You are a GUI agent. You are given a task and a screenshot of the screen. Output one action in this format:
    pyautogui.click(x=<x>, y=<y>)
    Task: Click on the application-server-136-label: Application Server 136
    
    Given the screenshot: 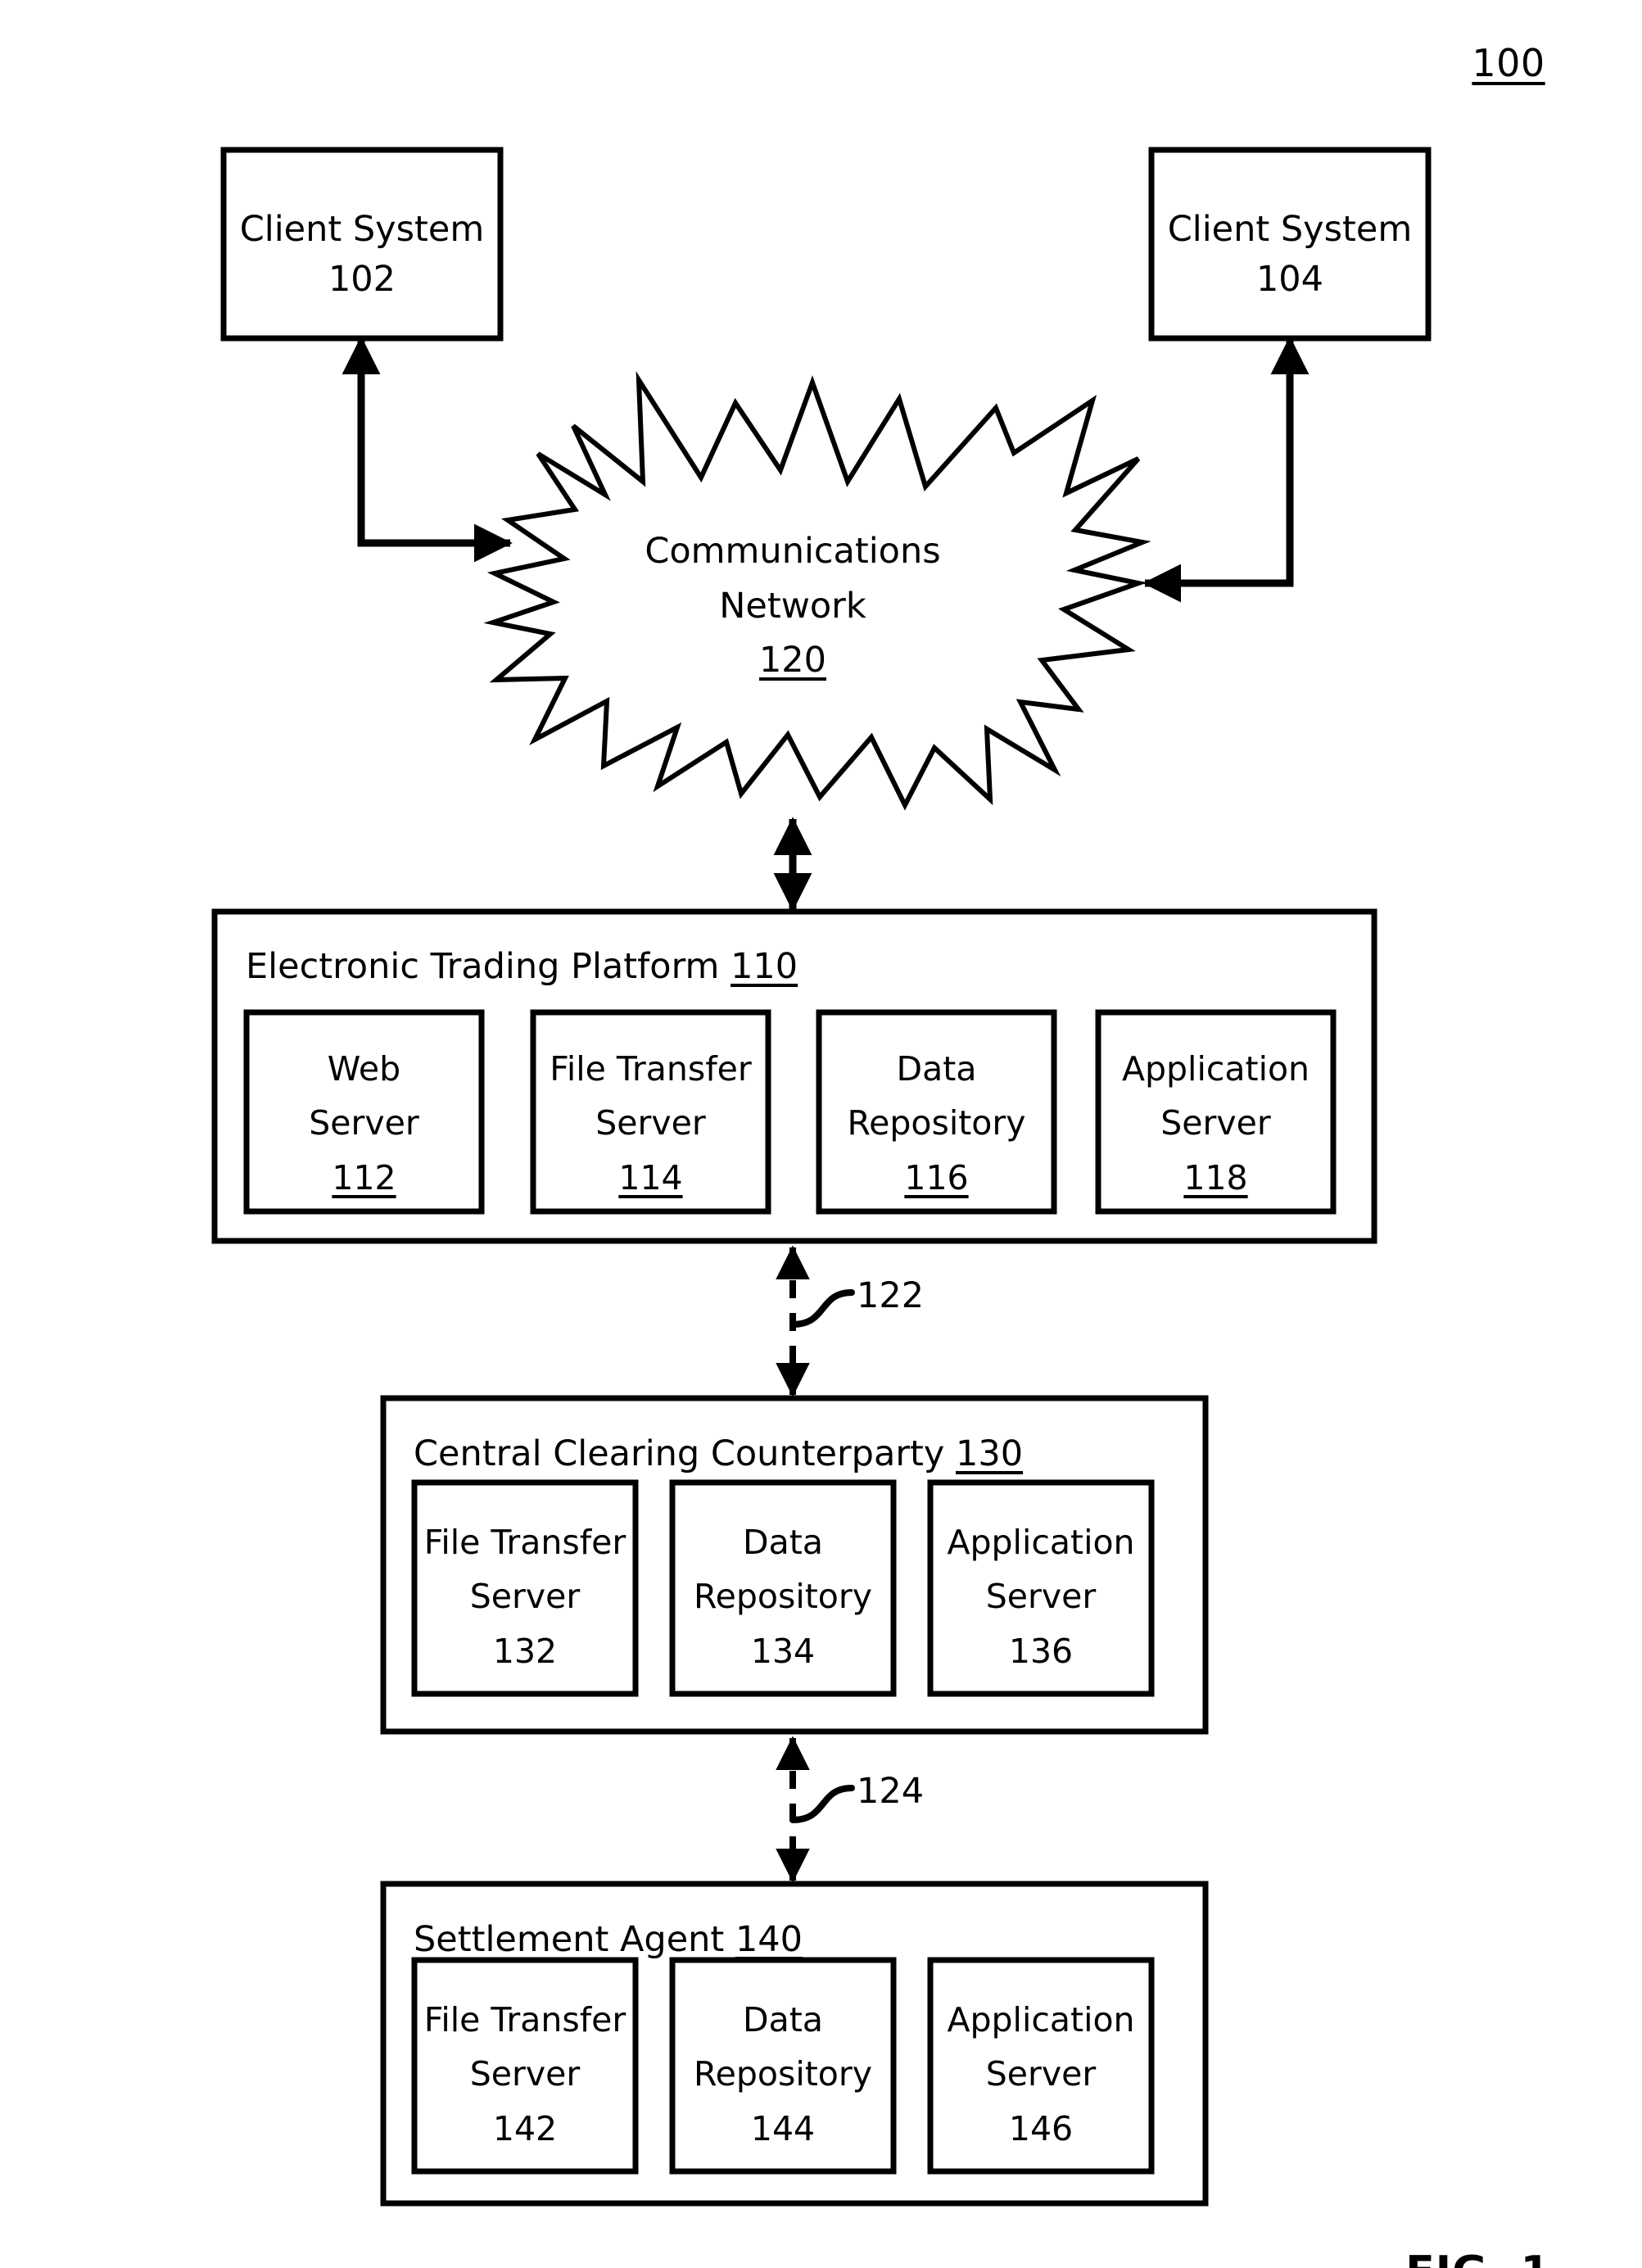 What is the action you would take?
    pyautogui.click(x=1041, y=1597)
    